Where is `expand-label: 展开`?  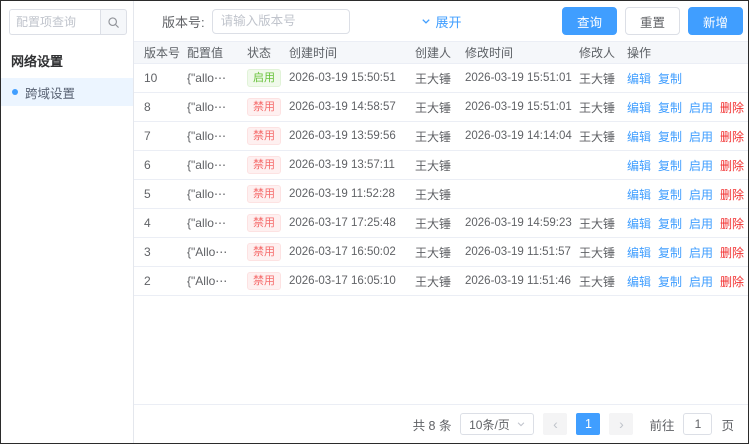 expand-label: 展开 is located at coordinates (448, 22).